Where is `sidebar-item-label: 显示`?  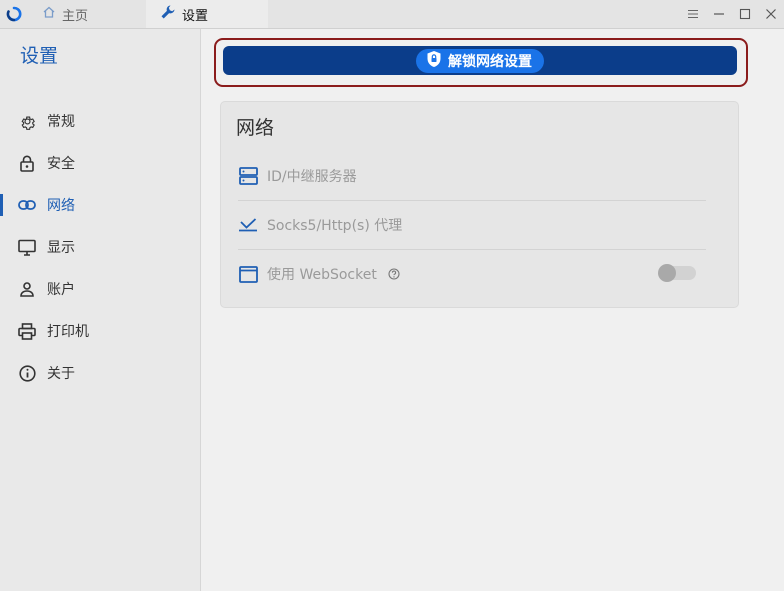 sidebar-item-label: 显示 is located at coordinates (61, 248).